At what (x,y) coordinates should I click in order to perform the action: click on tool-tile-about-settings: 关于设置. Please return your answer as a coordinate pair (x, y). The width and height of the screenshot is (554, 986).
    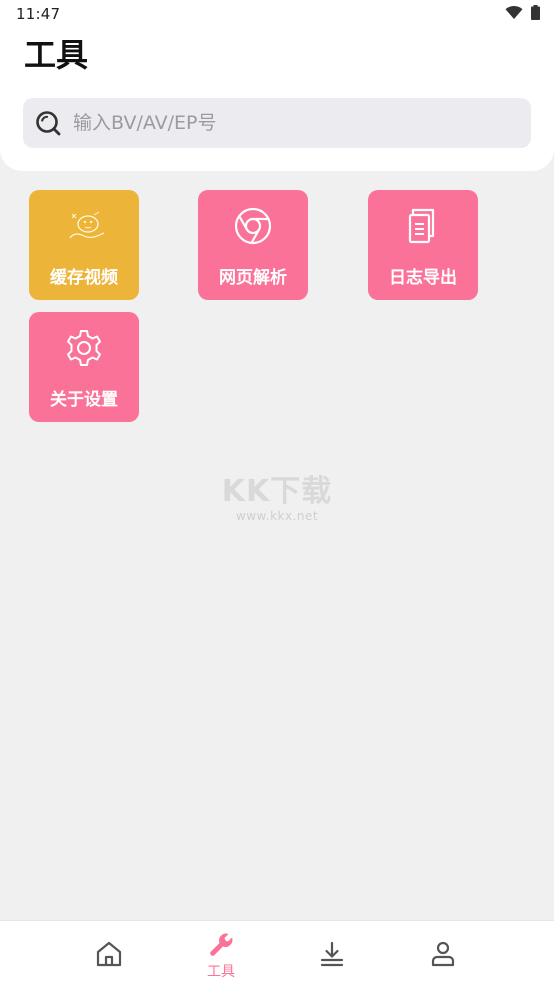
    Looking at the image, I should click on (84, 367).